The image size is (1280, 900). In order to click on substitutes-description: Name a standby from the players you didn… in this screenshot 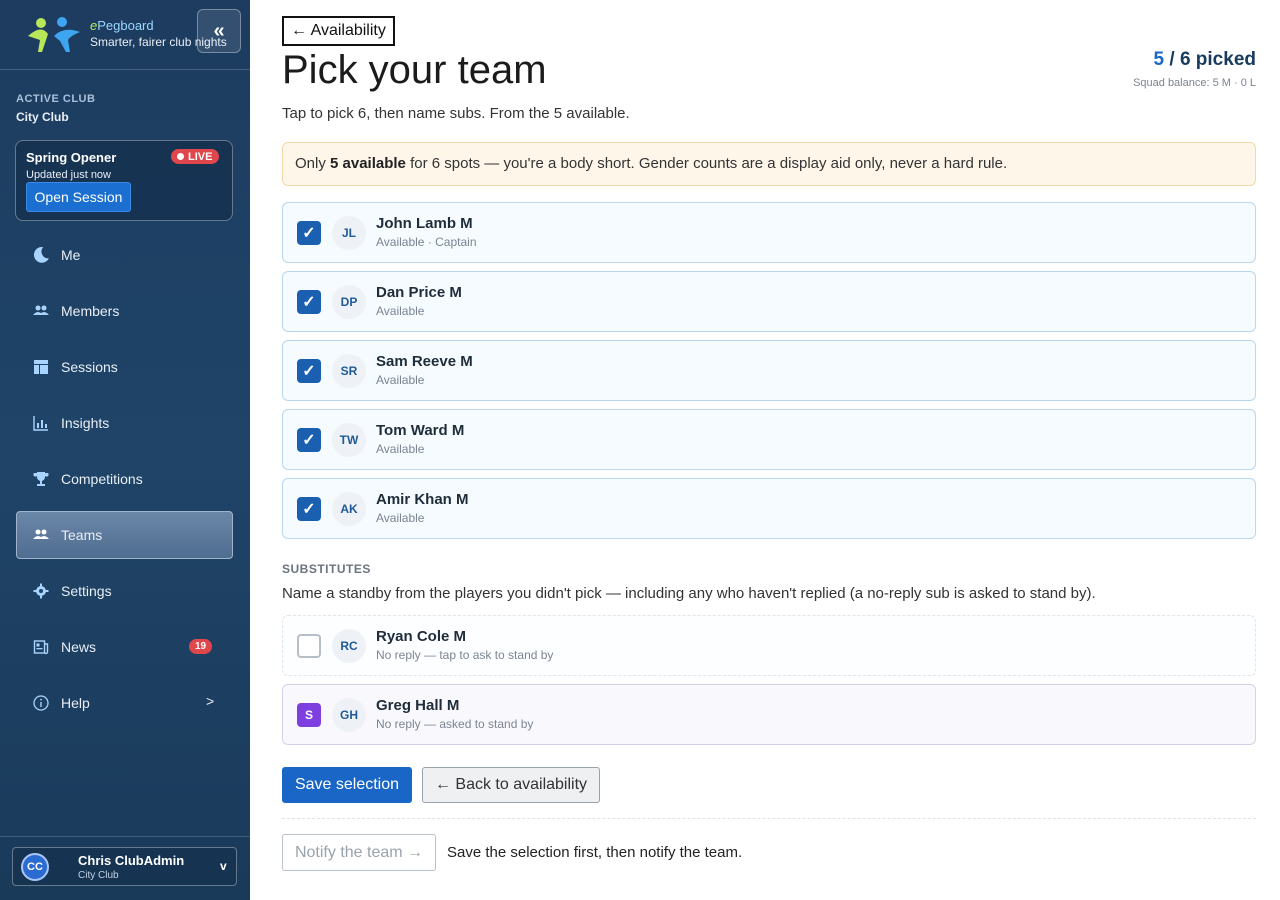, I will do `click(689, 593)`.